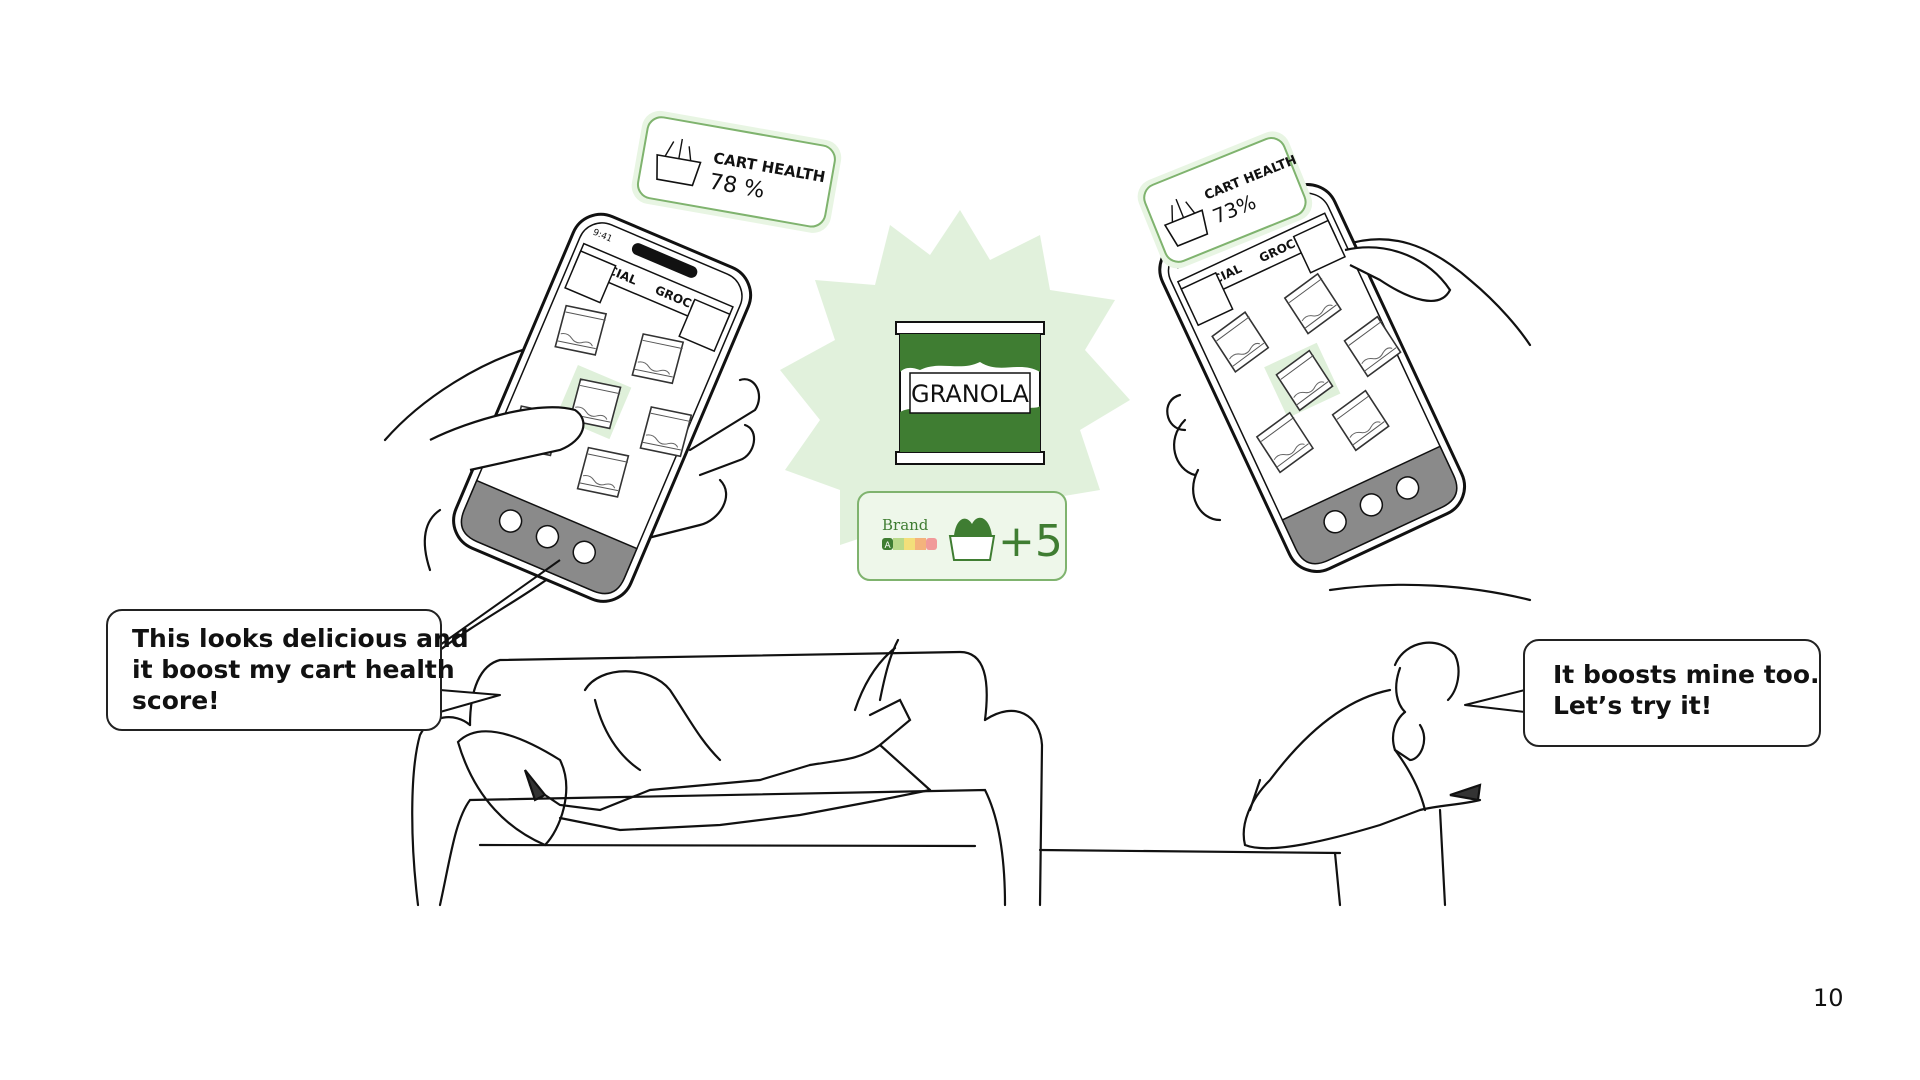 The image size is (1920, 1080). Describe the element at coordinates (982, 701) in the screenshot. I see `speech-tails` at that location.